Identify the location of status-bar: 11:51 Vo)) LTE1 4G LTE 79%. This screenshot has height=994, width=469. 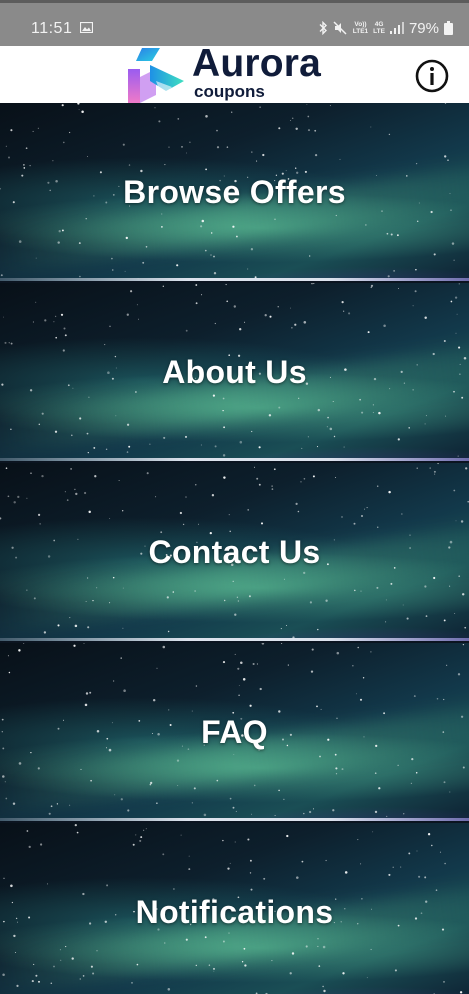
(234, 23).